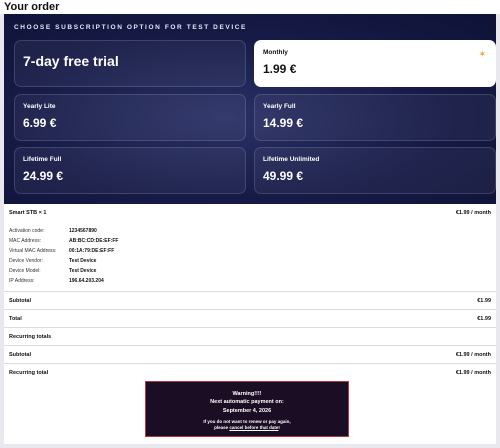  I want to click on plan-label: Yearly Full, so click(279, 106).